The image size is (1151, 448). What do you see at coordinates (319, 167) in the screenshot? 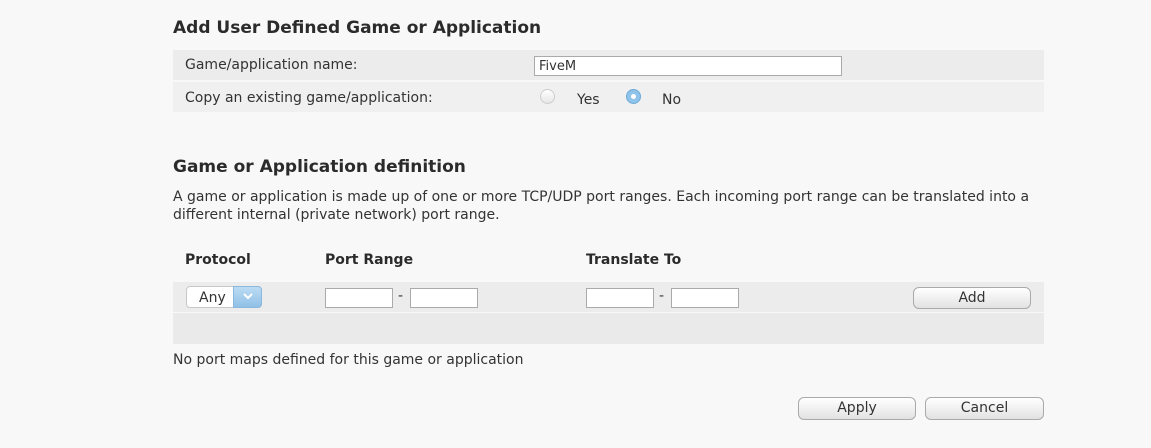
I see `definition-section-title: Game or Application definition` at bounding box center [319, 167].